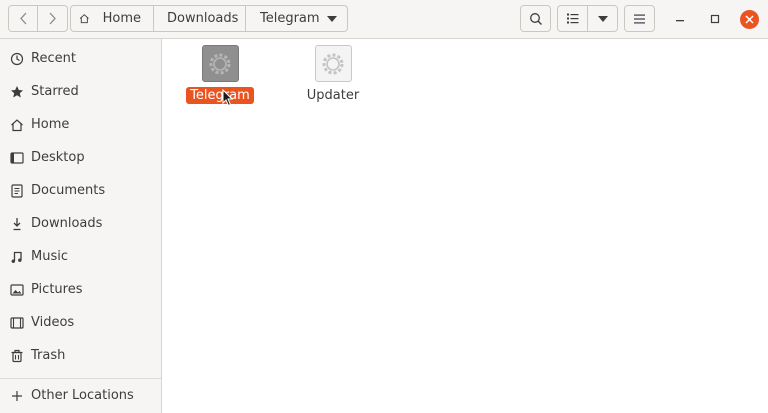 This screenshot has height=413, width=768. I want to click on sidebar-item-label: Pictures, so click(57, 289).